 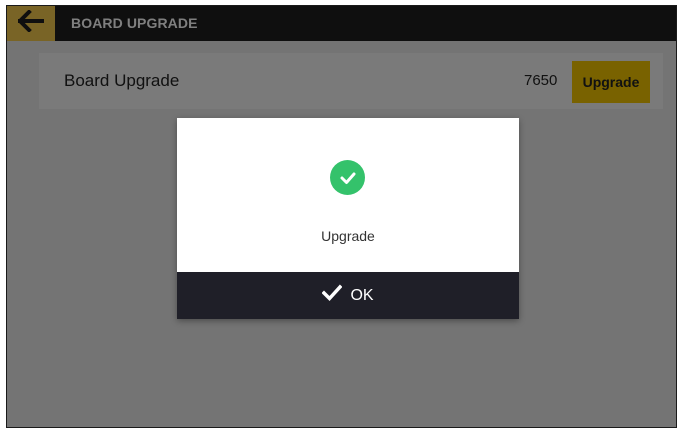 What do you see at coordinates (362, 295) in the screenshot?
I see `ok-label: OK` at bounding box center [362, 295].